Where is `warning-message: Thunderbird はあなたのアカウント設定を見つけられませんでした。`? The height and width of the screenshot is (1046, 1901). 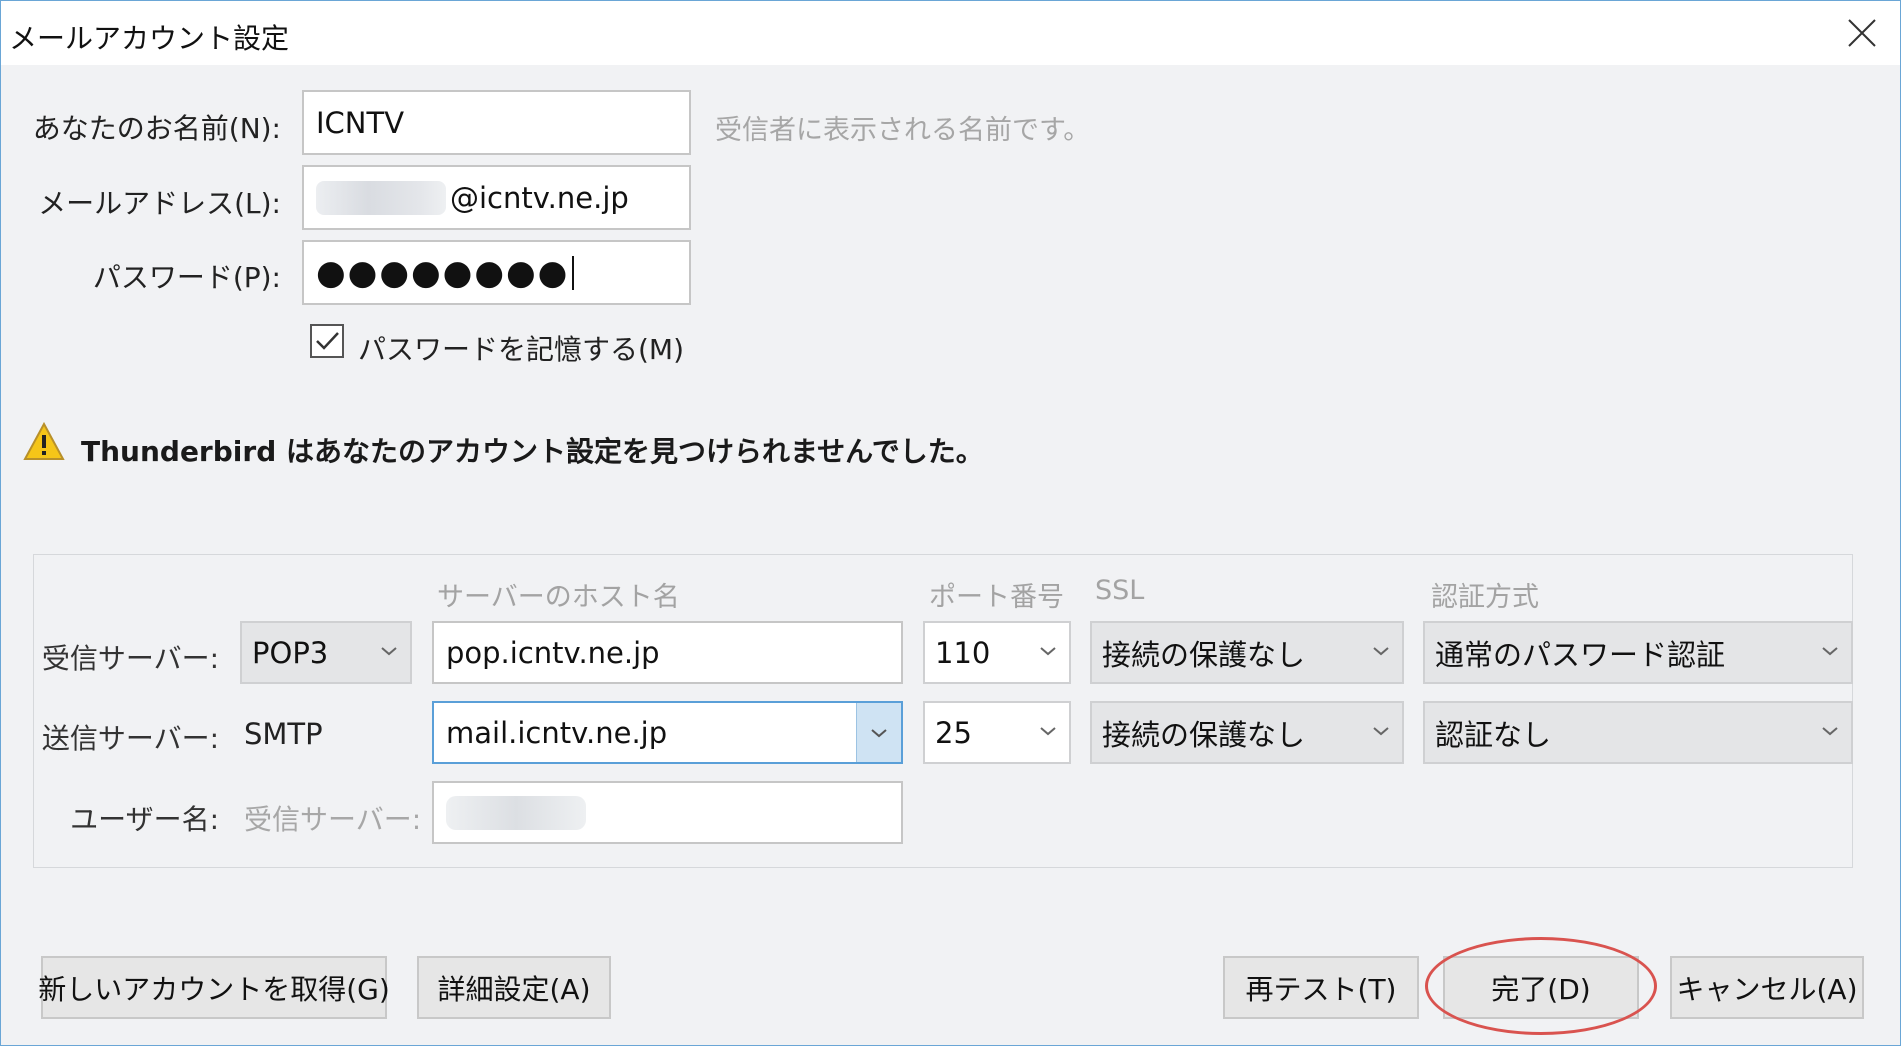
warning-message: Thunderbird はあなたのアカウント設定を見つけられませんでした。 is located at coordinates (532, 451).